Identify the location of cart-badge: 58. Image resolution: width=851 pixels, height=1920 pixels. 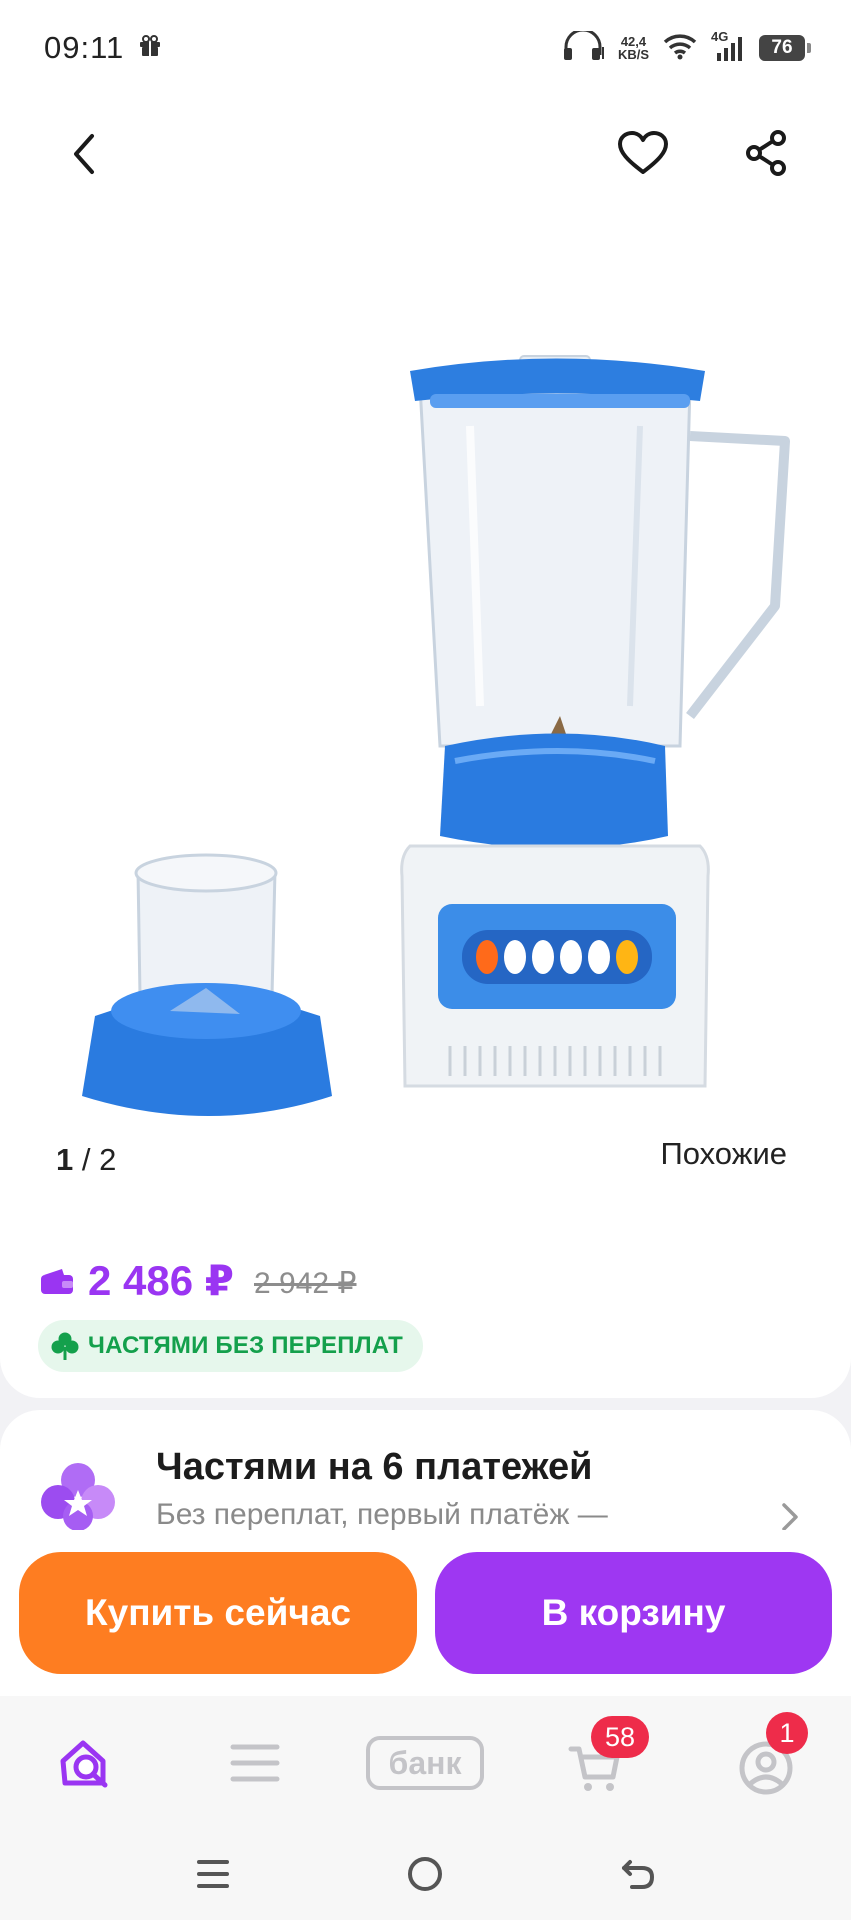
(620, 1737).